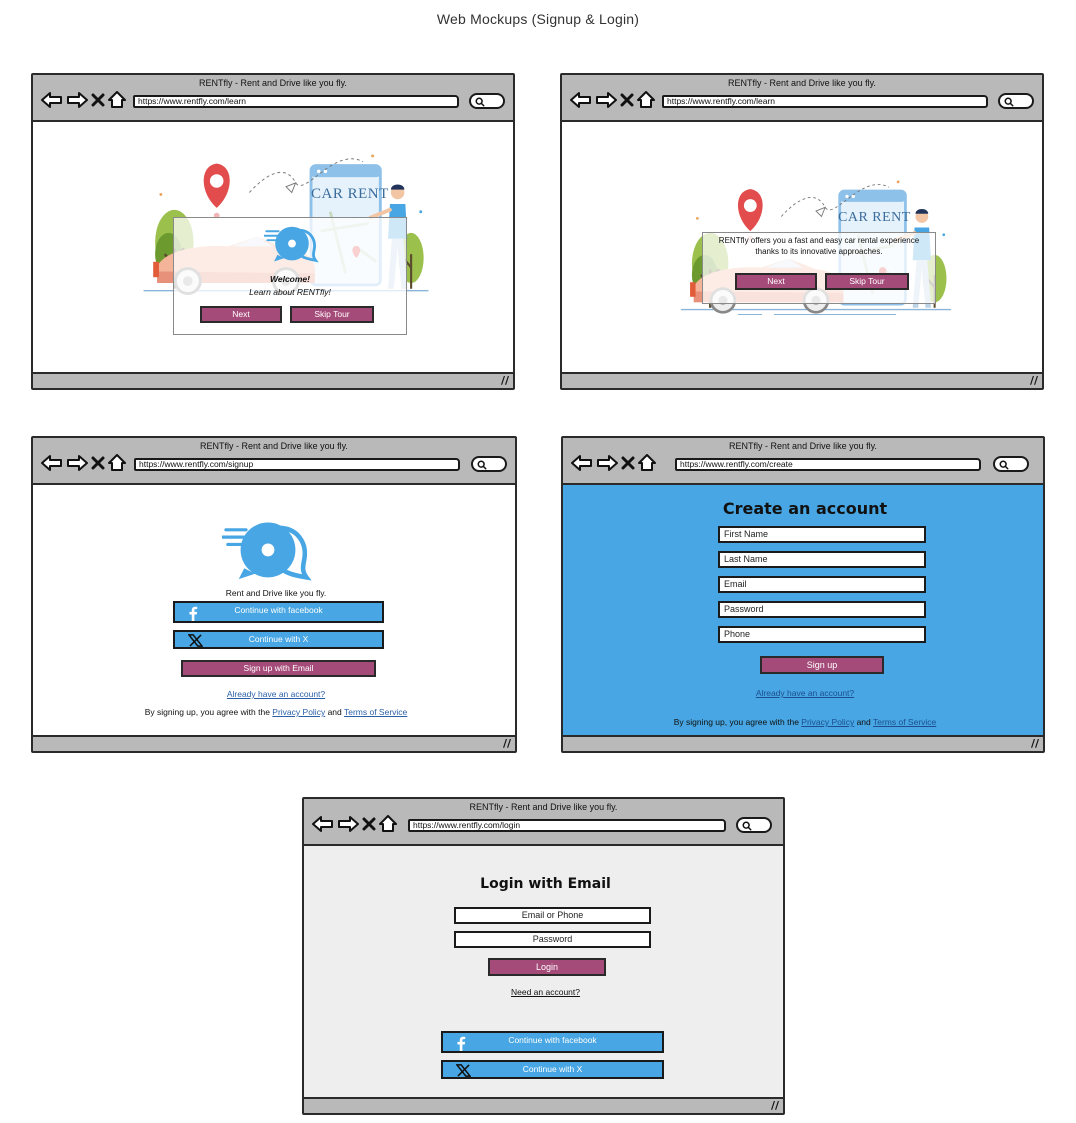 The width and height of the screenshot is (1076, 1123). Describe the element at coordinates (822, 534) in the screenshot. I see `first-name-field: First Name` at that location.